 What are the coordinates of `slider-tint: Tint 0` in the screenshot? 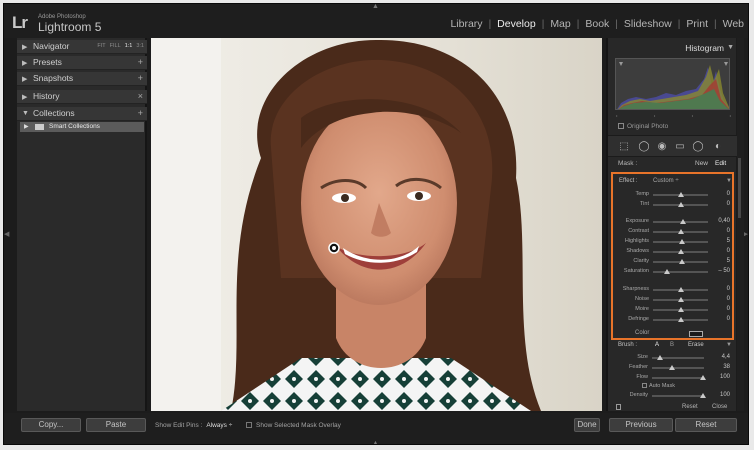 It's located at (673, 204).